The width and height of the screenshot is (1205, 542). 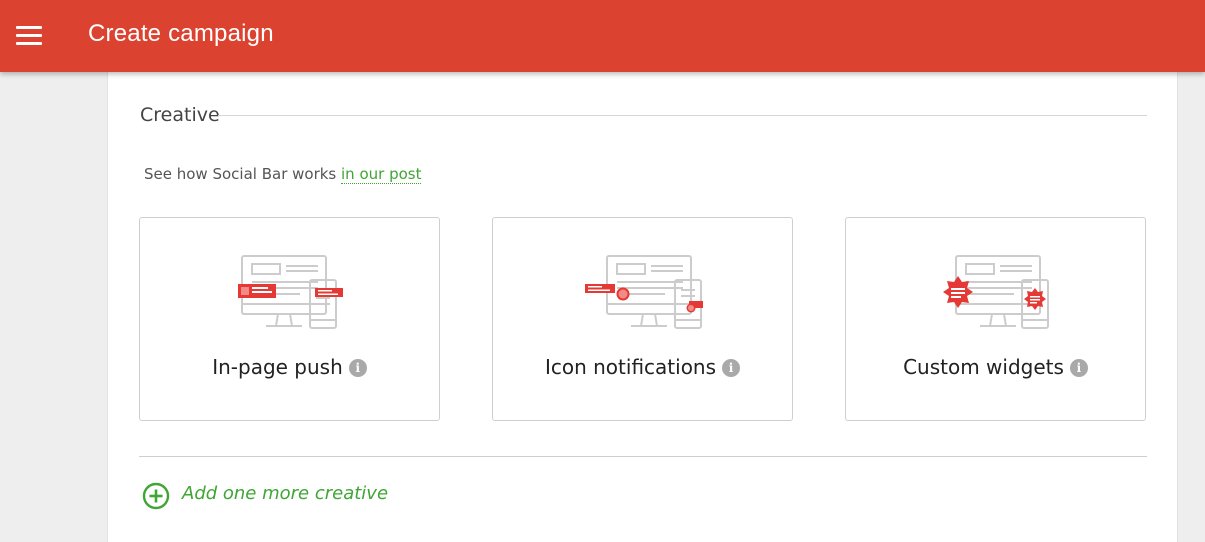 What do you see at coordinates (180, 115) in the screenshot?
I see `section-title: Creative` at bounding box center [180, 115].